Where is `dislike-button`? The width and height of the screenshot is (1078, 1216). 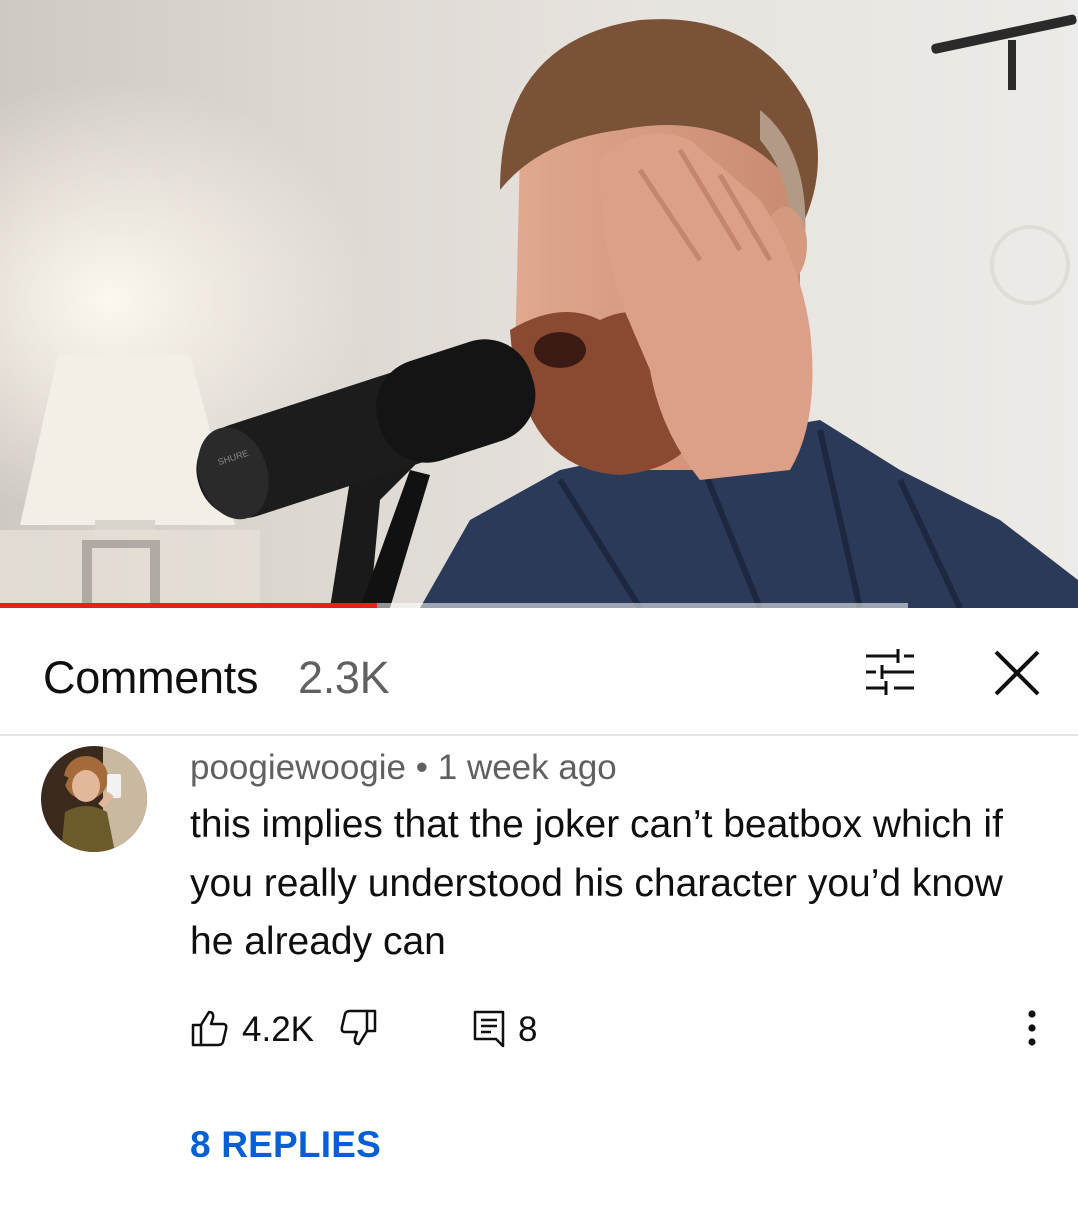 dislike-button is located at coordinates (358, 1028).